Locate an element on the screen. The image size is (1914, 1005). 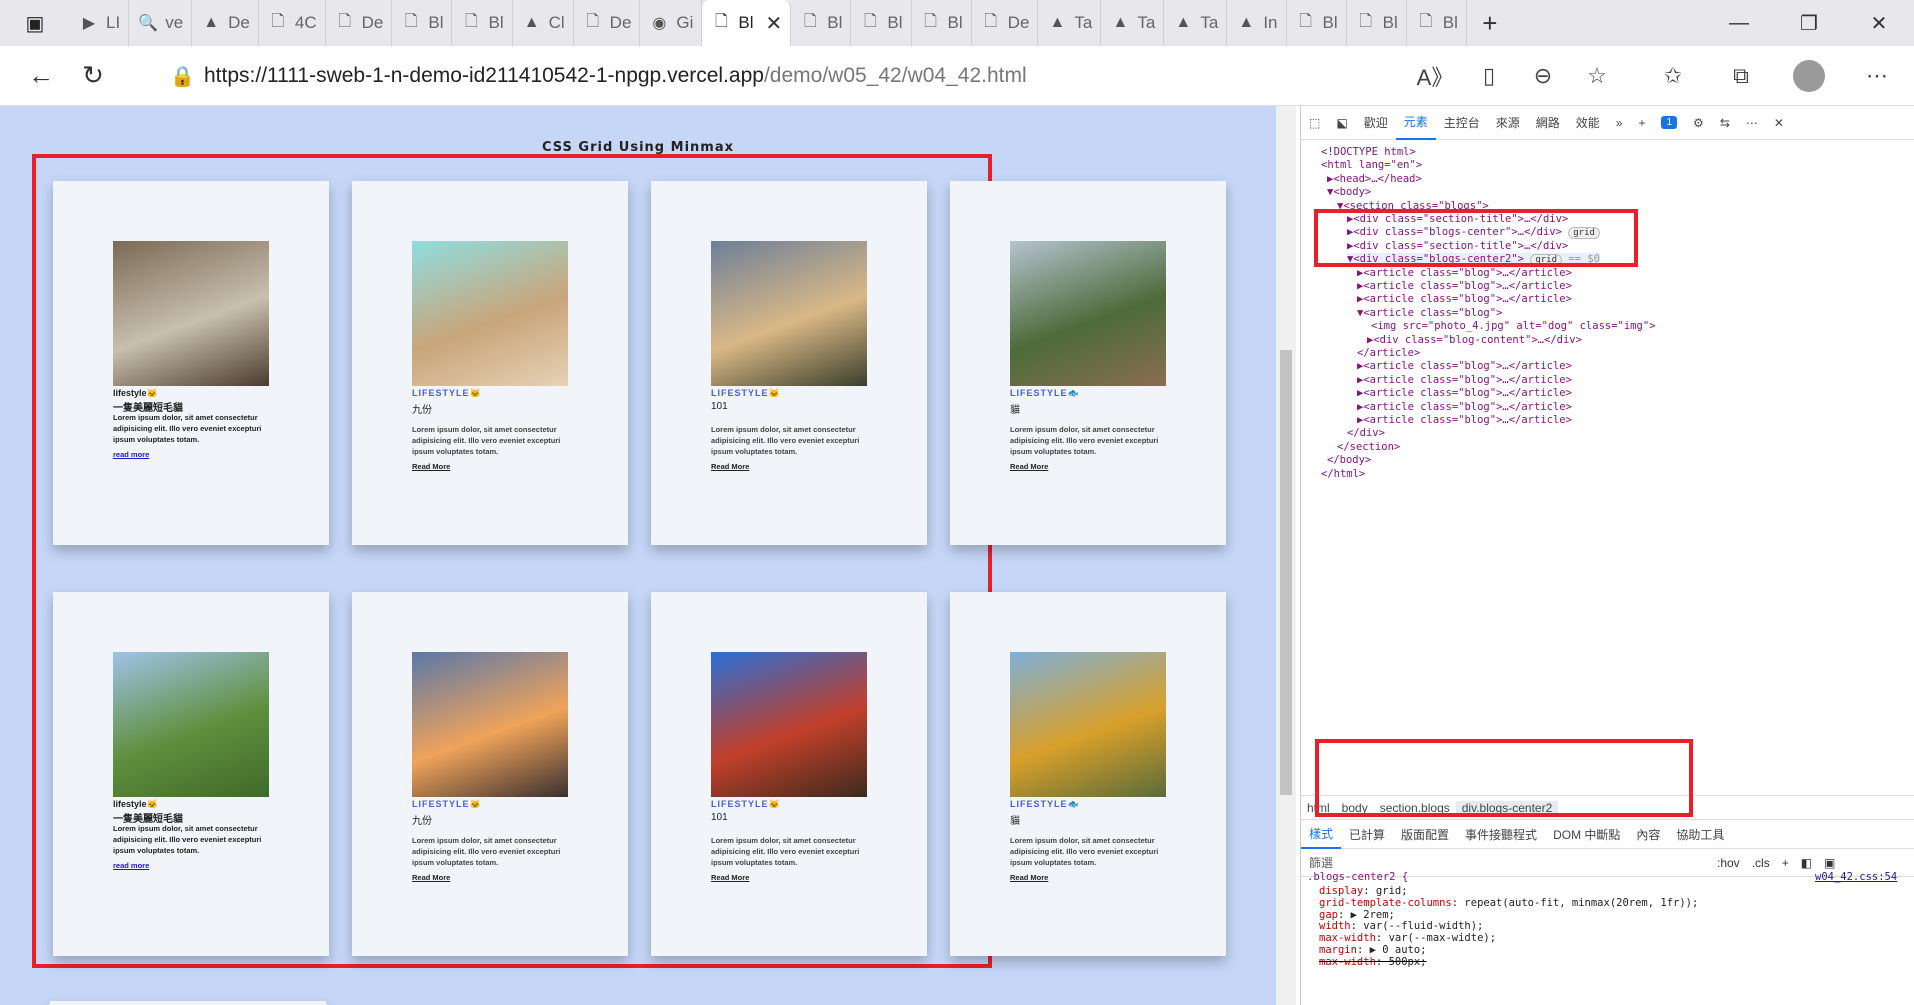
devtools-tab: 網路 is located at coordinates (1548, 123).